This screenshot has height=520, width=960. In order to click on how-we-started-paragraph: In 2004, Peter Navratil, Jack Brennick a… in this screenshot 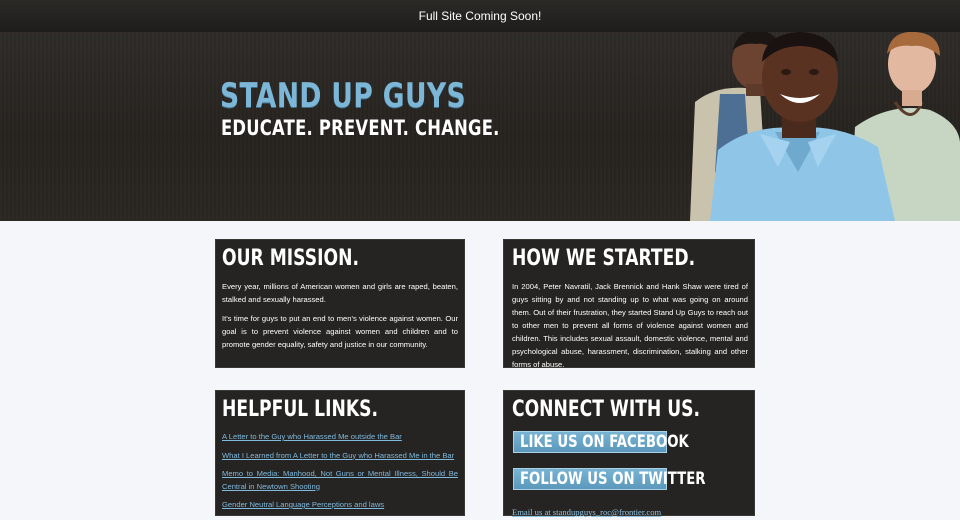, I will do `click(630, 325)`.